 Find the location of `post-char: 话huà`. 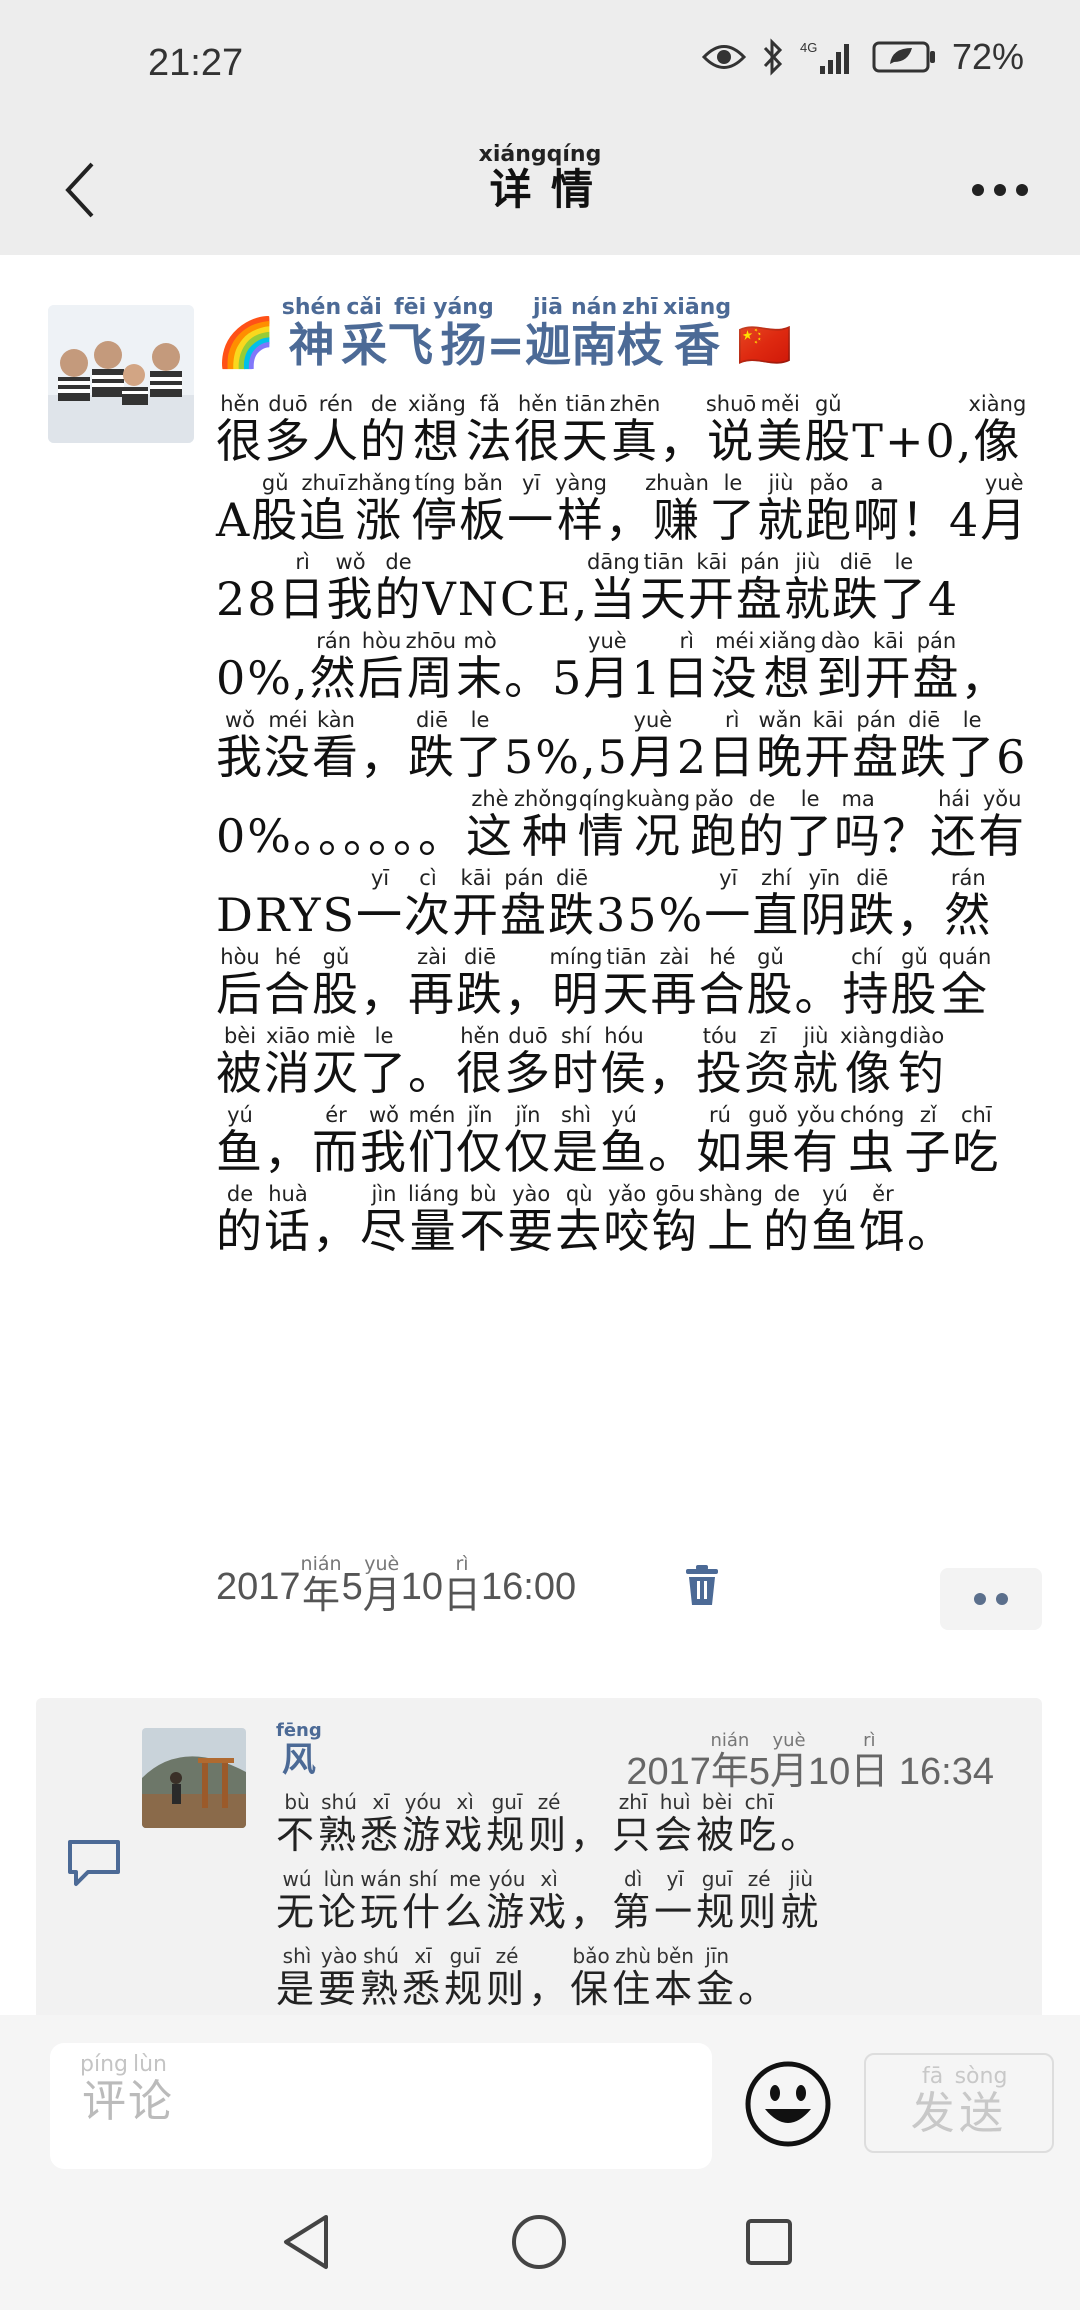

post-char: 话huà is located at coordinates (288, 1220).